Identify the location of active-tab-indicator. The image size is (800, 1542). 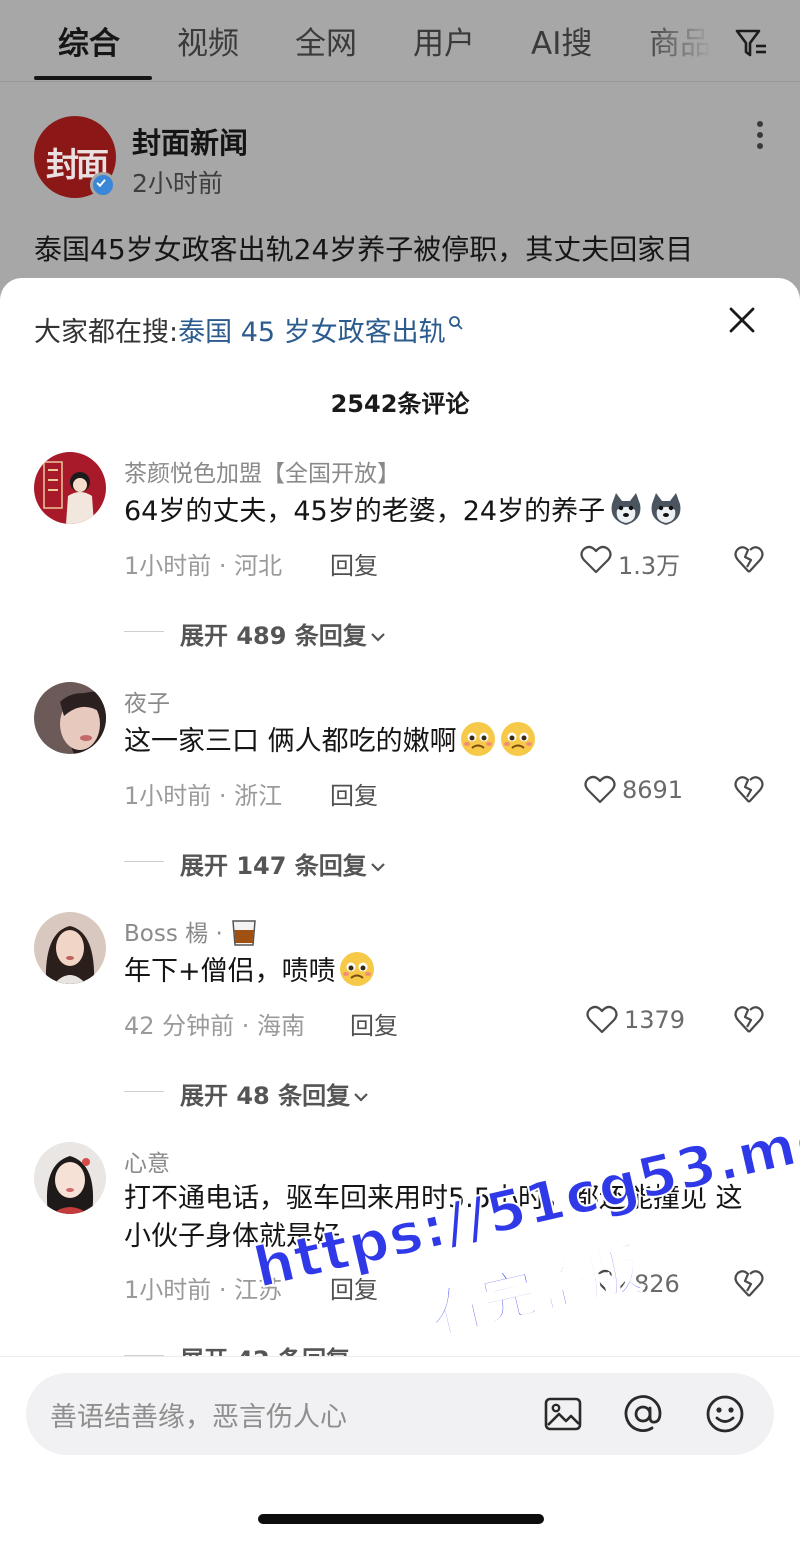
(93, 78).